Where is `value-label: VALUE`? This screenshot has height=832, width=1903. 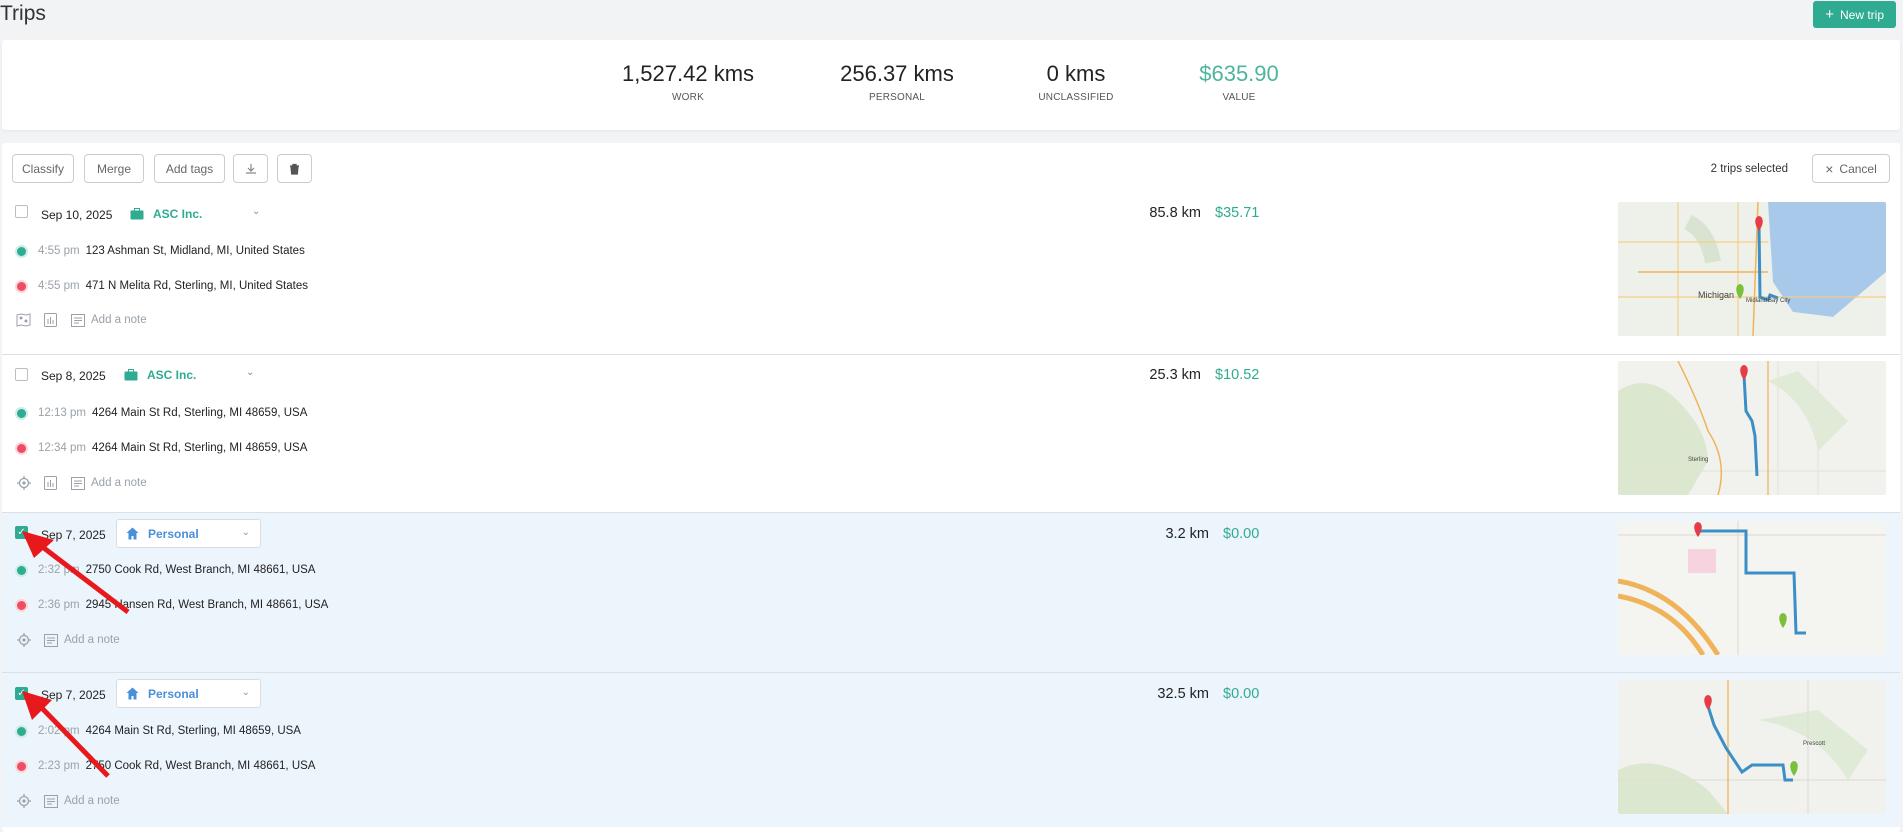 value-label: VALUE is located at coordinates (1239, 97).